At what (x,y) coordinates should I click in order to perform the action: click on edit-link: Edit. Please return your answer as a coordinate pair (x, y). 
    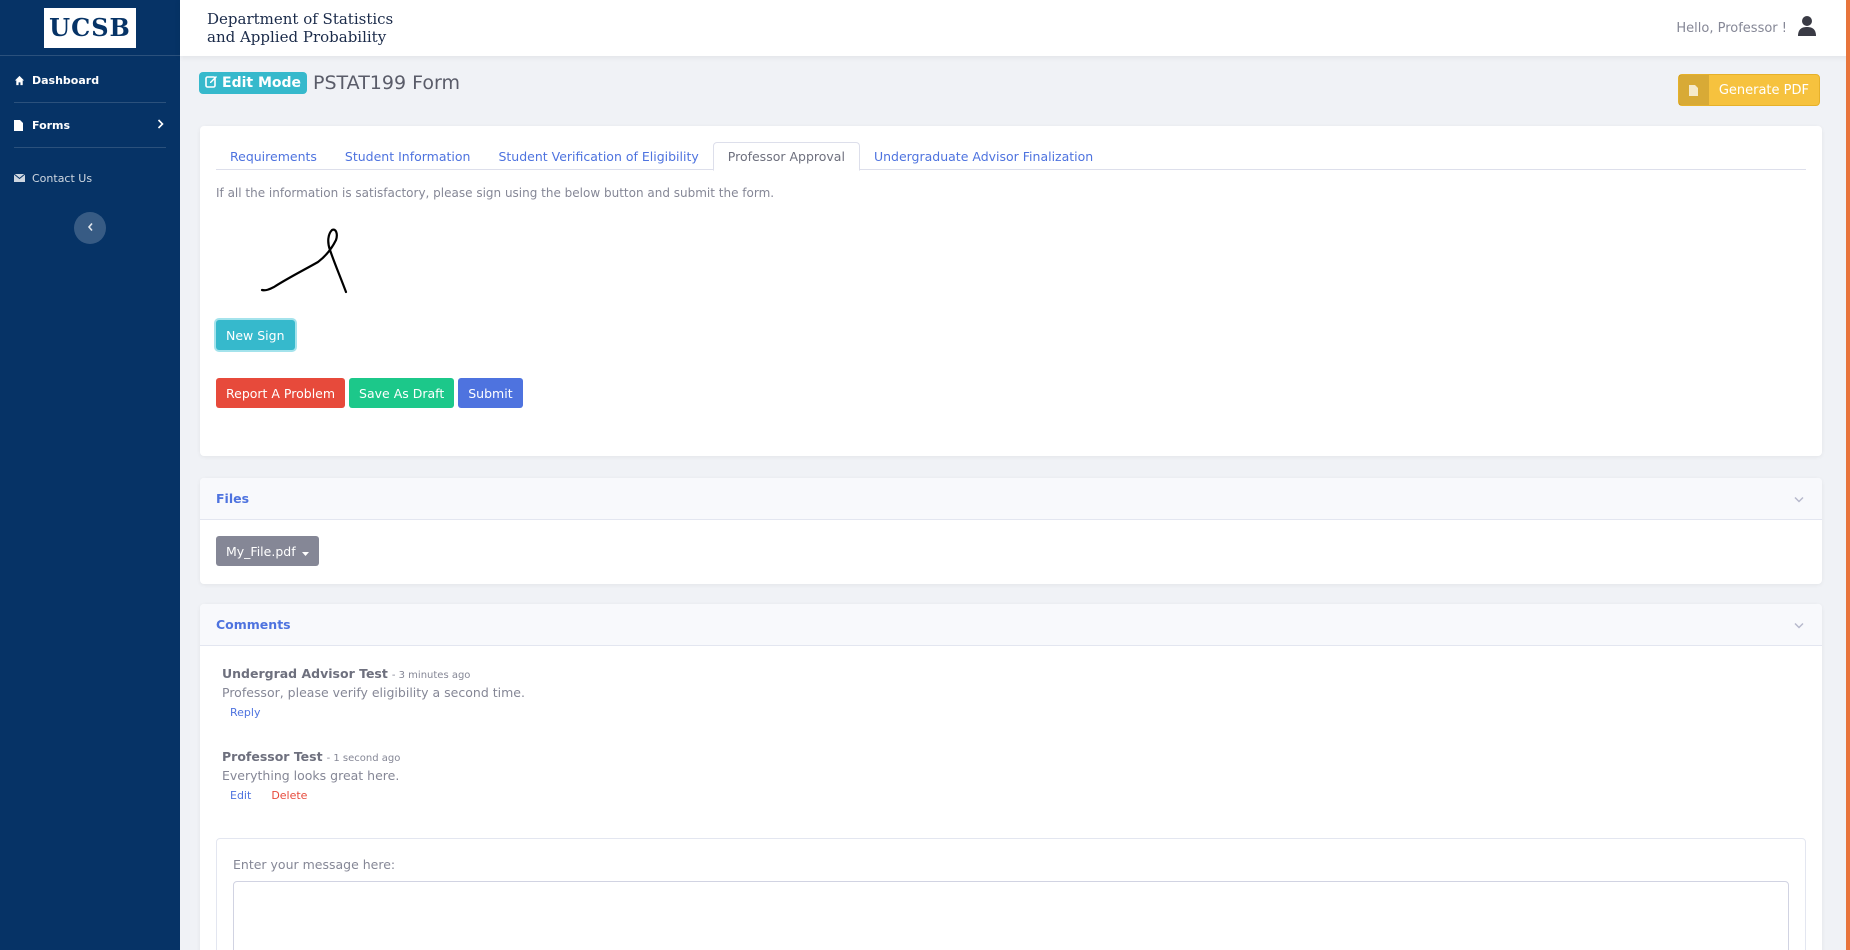
    Looking at the image, I should click on (240, 795).